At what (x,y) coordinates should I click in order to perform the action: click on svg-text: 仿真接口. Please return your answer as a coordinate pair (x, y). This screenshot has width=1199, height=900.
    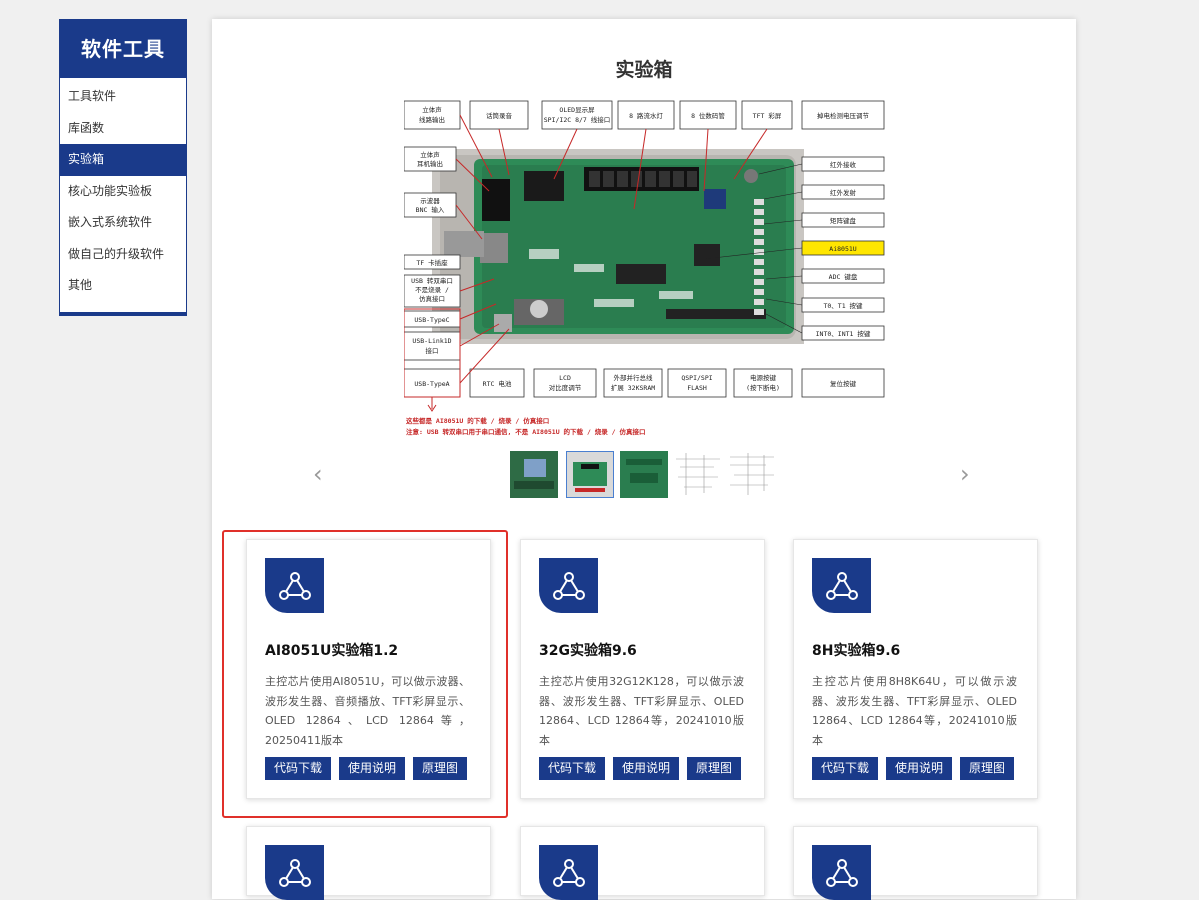
    Looking at the image, I should click on (432, 298).